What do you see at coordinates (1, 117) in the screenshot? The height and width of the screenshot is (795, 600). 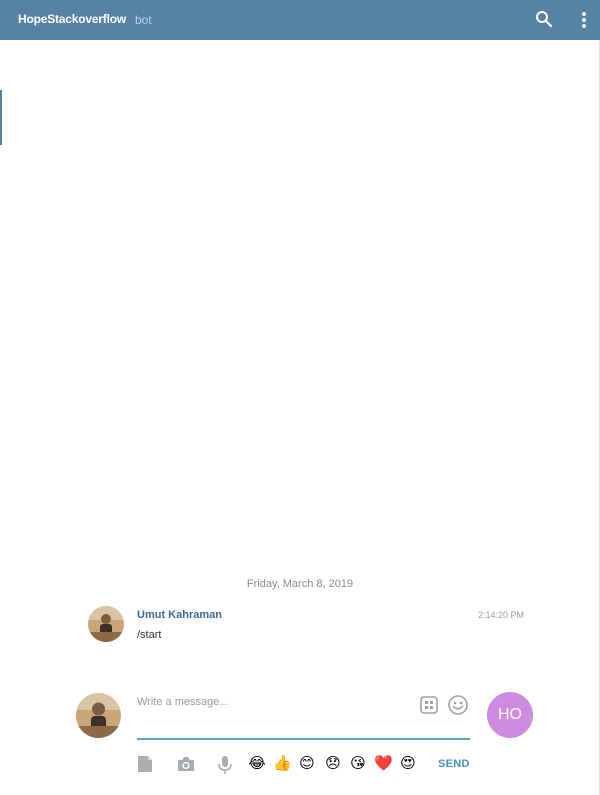 I see `scroll-indicator` at bounding box center [1, 117].